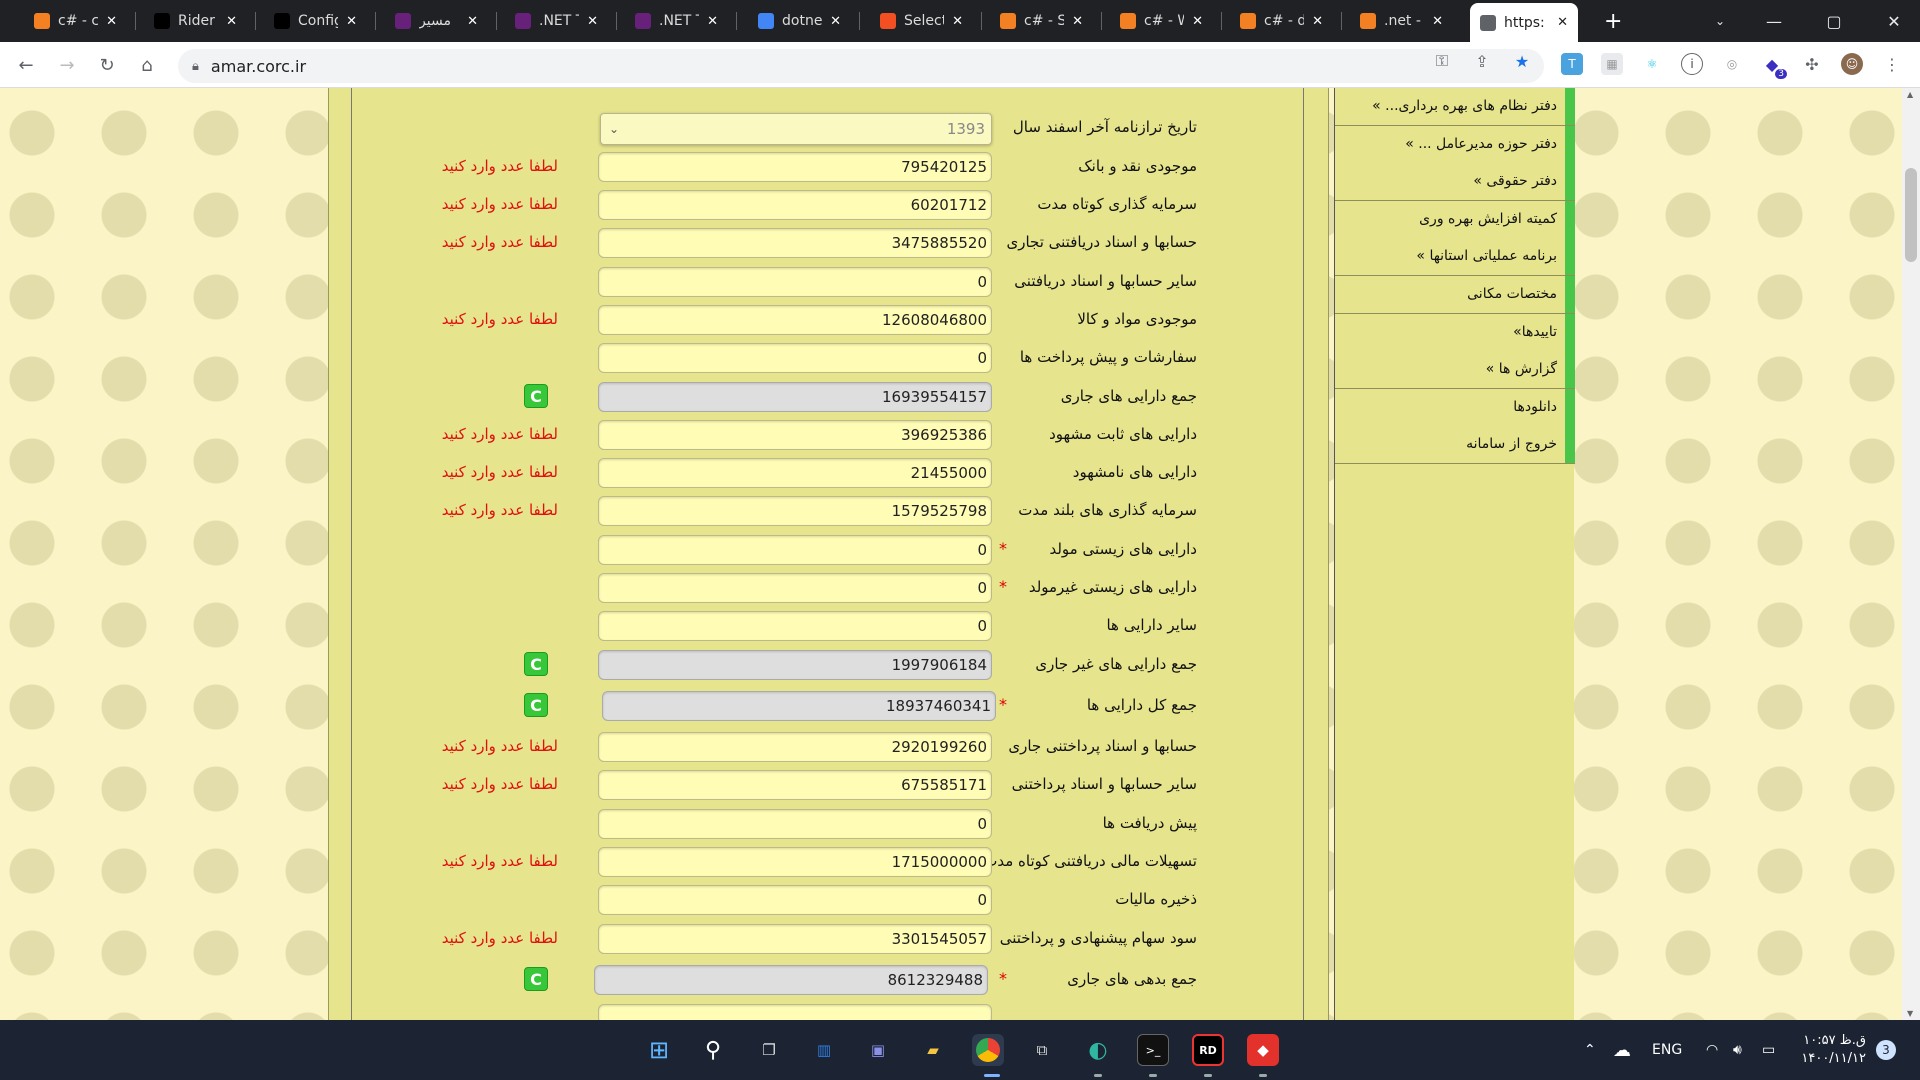 This screenshot has width=1920, height=1080. What do you see at coordinates (1692, 64) in the screenshot?
I see `extension-circle-icon: i` at bounding box center [1692, 64].